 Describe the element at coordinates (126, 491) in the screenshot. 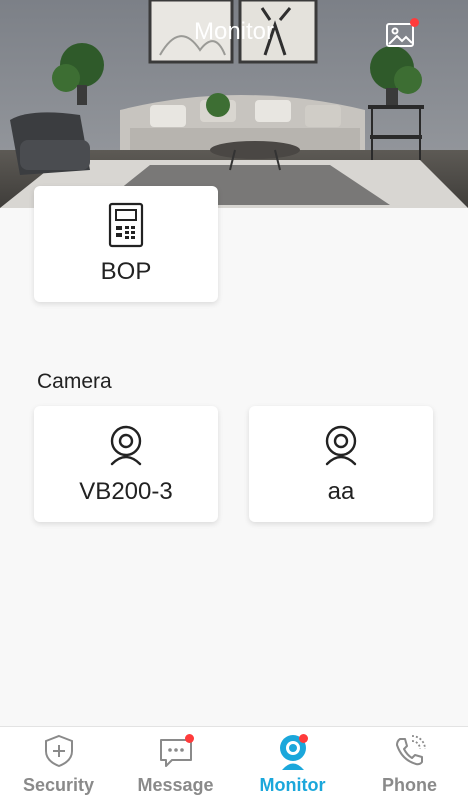

I see `camera-label: VB200-3` at that location.